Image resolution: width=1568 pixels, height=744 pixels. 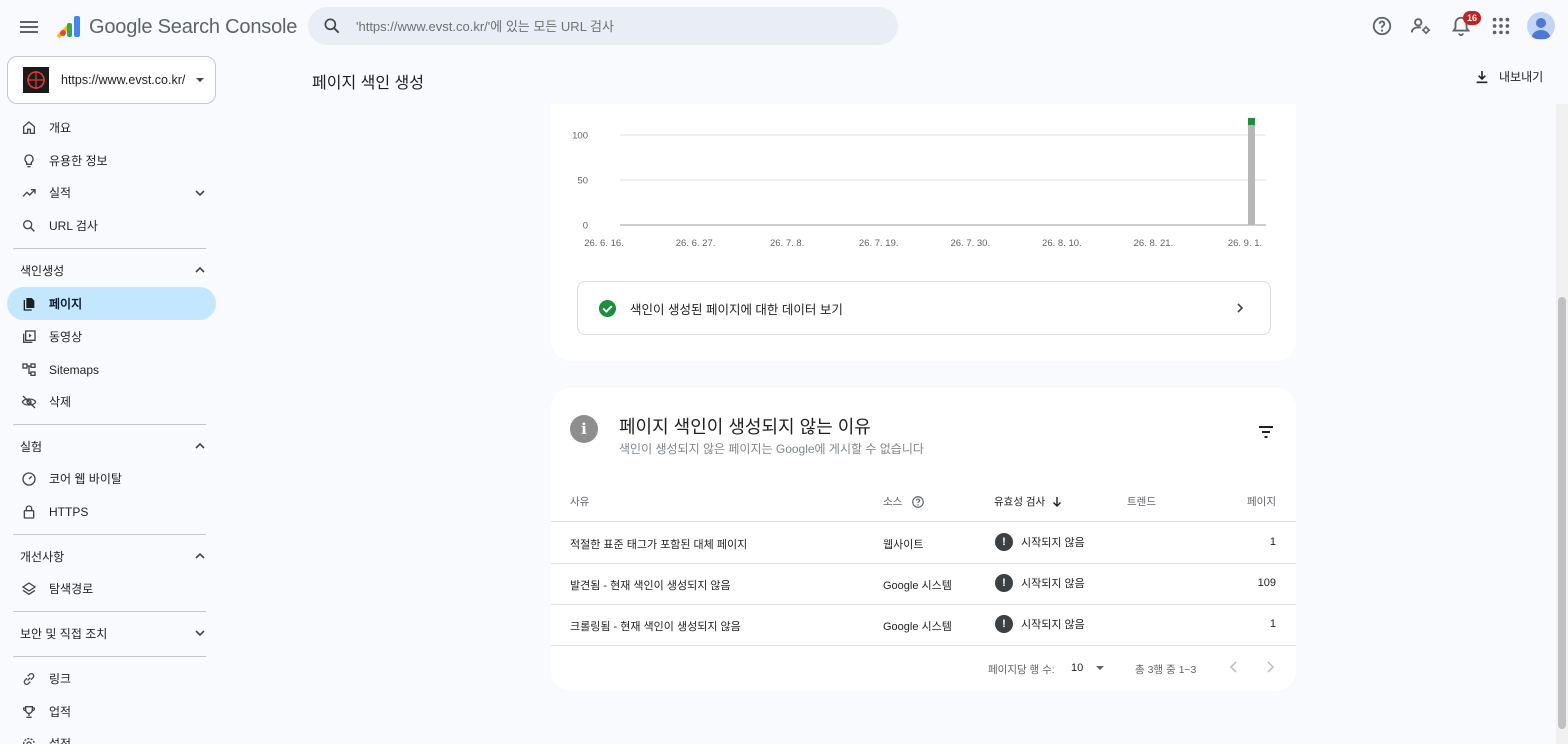 I want to click on reasons-title: 페이지 색인이 생성되지 않는 이유, so click(x=745, y=427).